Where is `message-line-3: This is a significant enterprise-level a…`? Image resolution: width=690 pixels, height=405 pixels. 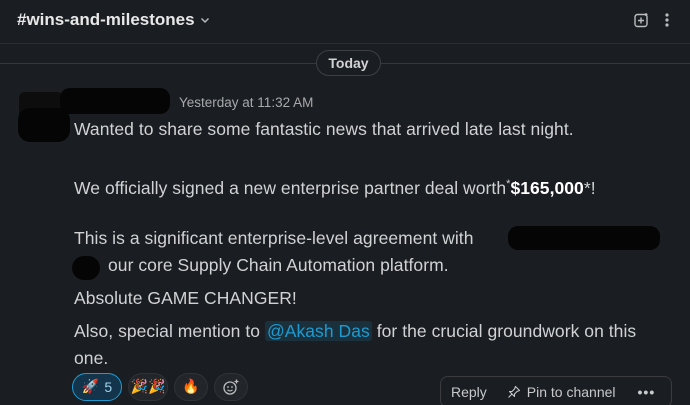 message-line-3: This is a significant enterprise-level a… is located at coordinates (274, 238).